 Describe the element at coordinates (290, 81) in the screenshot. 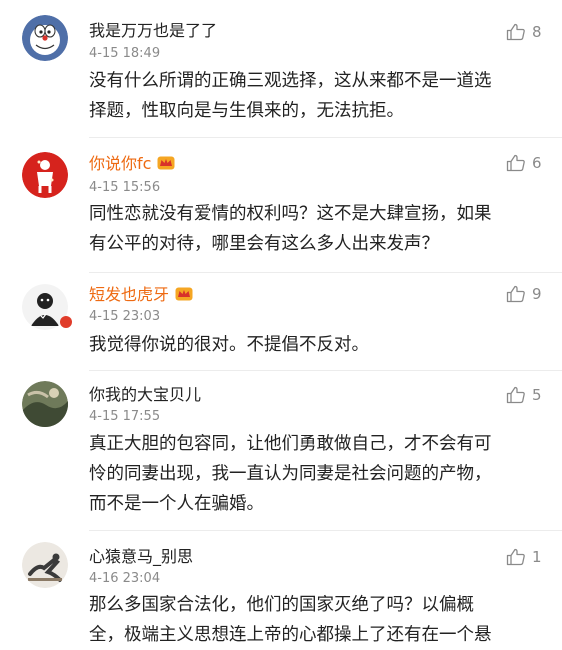

I see `comment-line: 没有什么所谓的正确三观选择，这从来都不是一道选` at that location.